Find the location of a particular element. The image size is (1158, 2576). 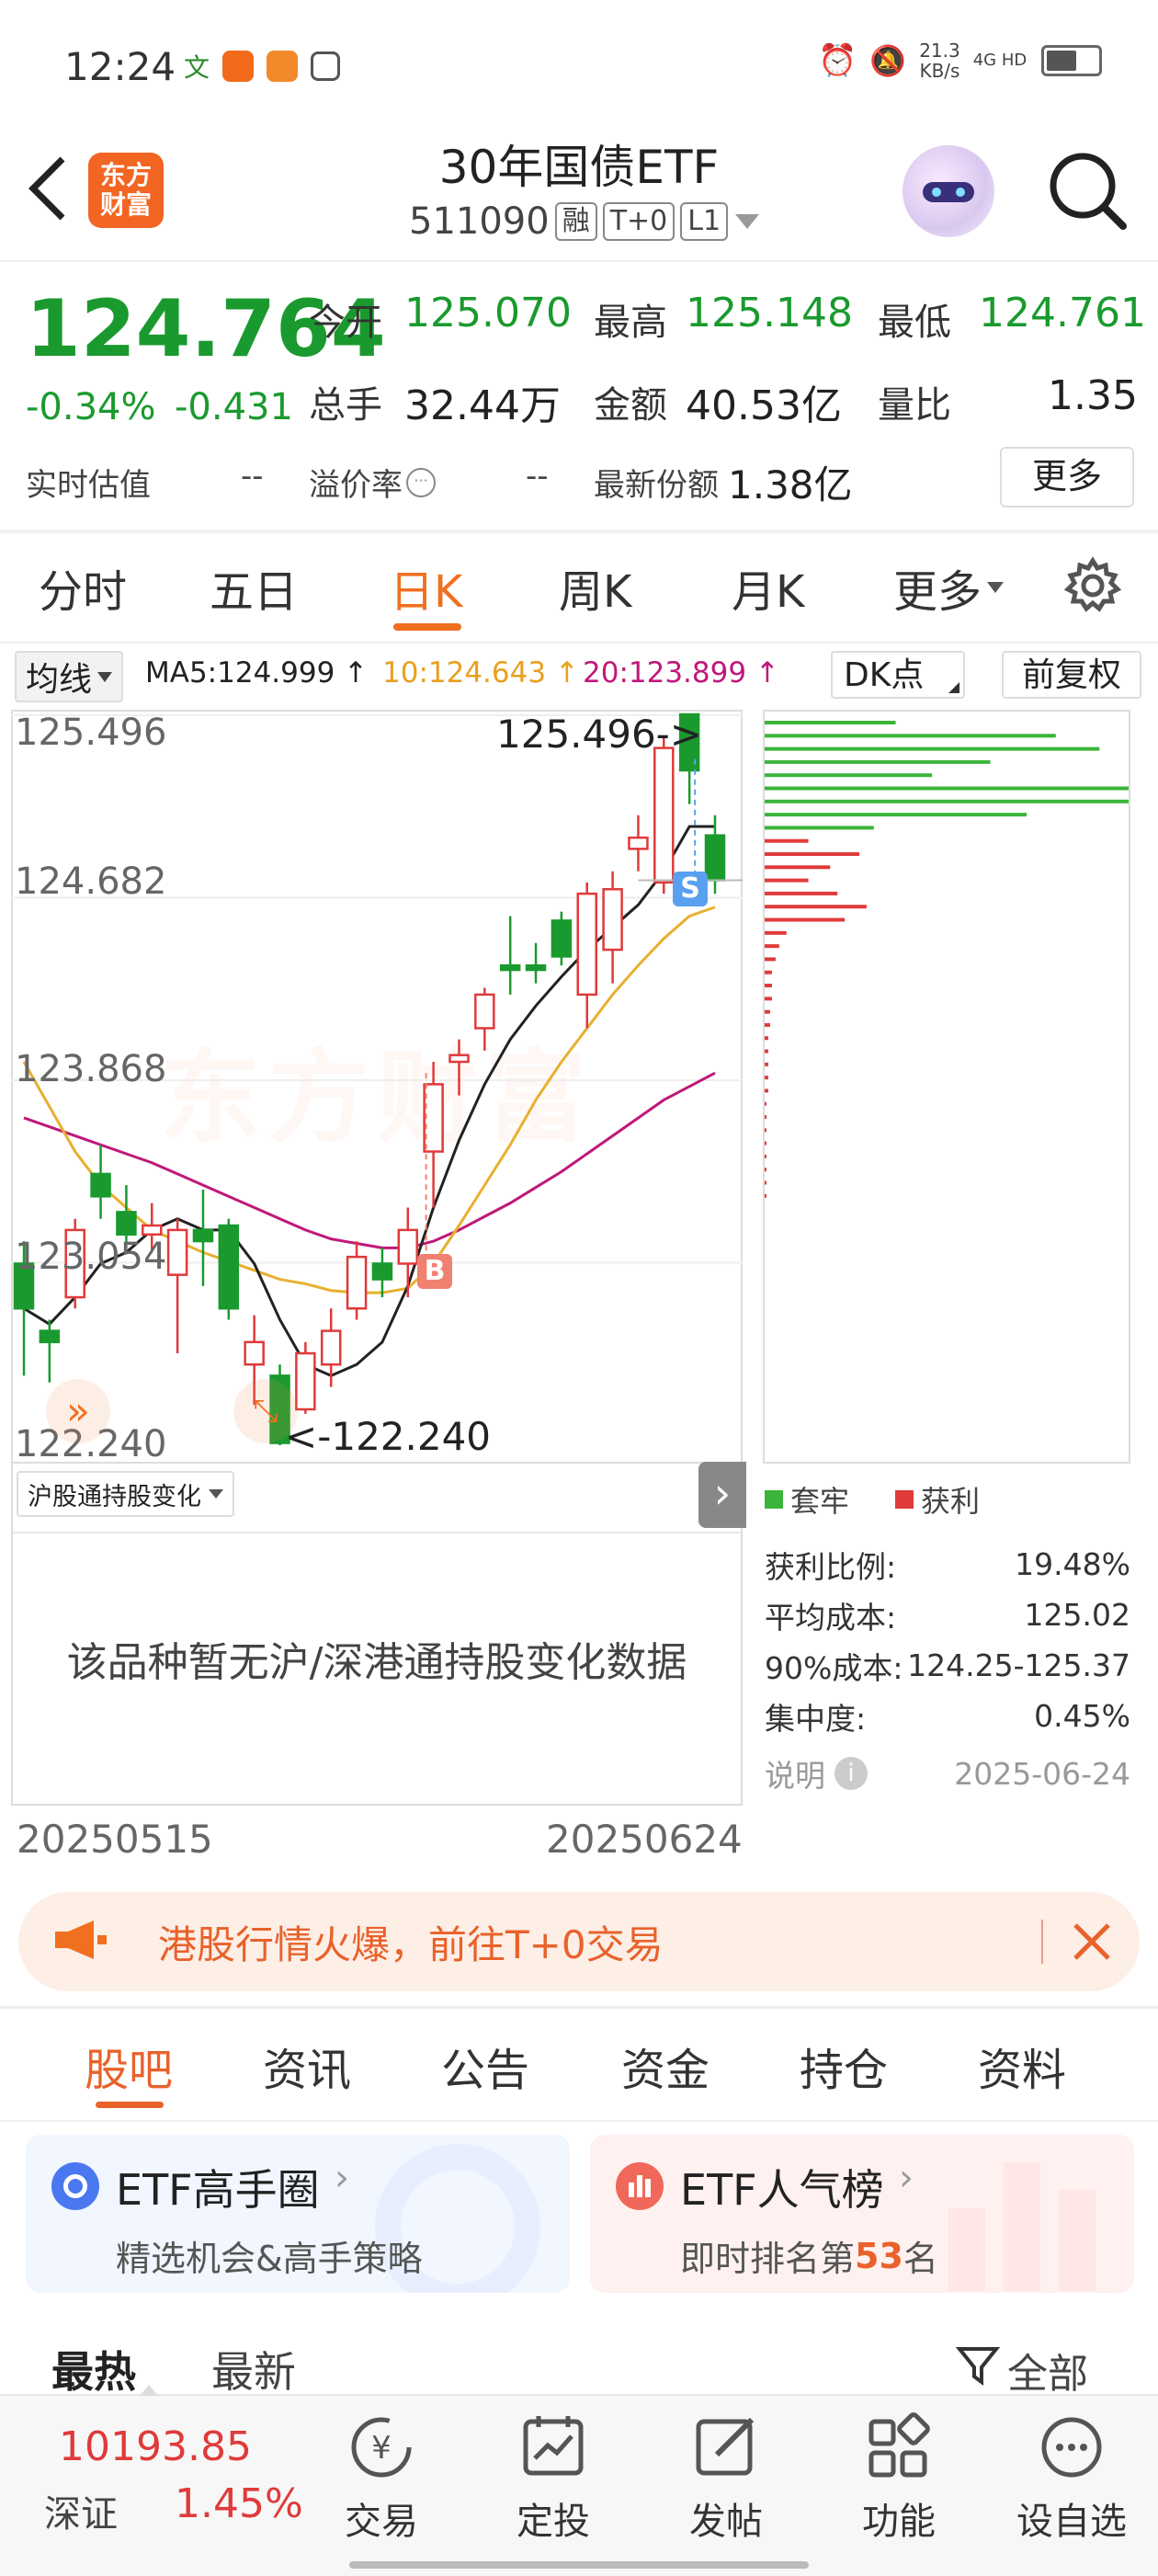

index-value: 10193.85 is located at coordinates (155, 2446).